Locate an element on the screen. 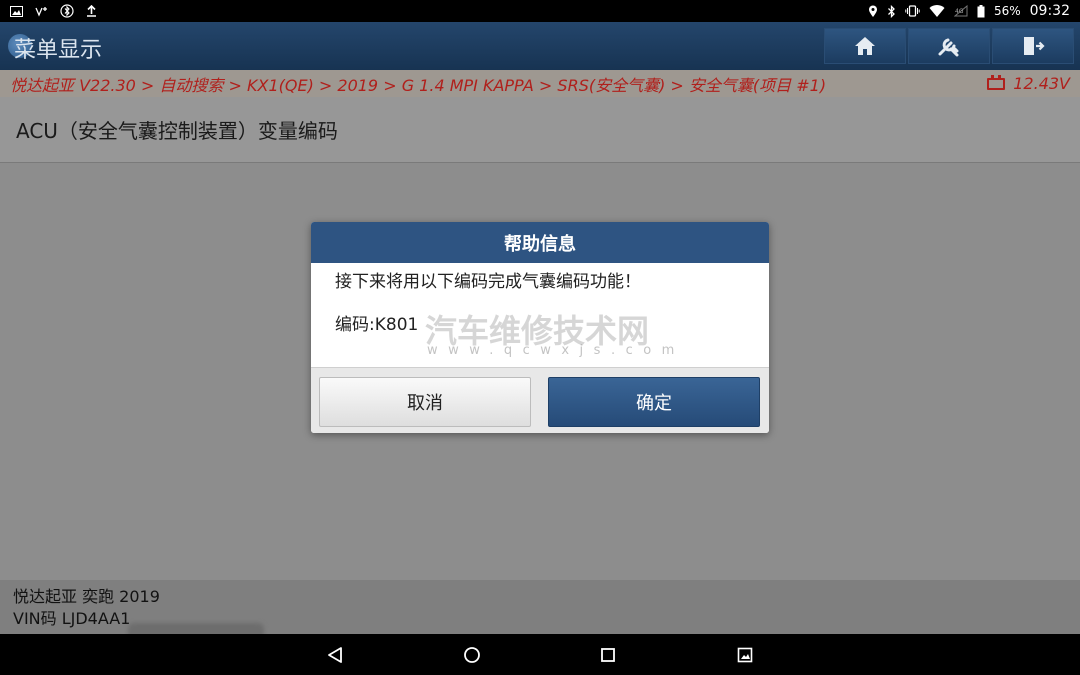 This screenshot has width=1080, height=675. back-icon is located at coordinates (335, 655).